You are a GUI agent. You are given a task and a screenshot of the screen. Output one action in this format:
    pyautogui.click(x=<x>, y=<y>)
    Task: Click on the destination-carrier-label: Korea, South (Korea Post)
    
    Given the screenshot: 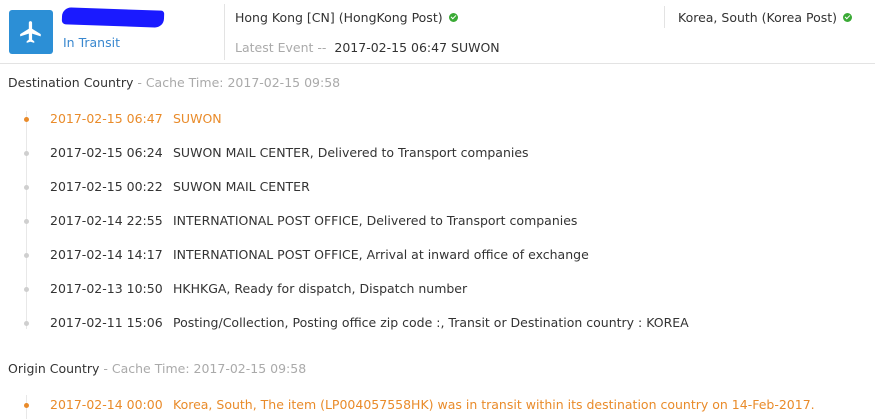 What is the action you would take?
    pyautogui.click(x=758, y=17)
    